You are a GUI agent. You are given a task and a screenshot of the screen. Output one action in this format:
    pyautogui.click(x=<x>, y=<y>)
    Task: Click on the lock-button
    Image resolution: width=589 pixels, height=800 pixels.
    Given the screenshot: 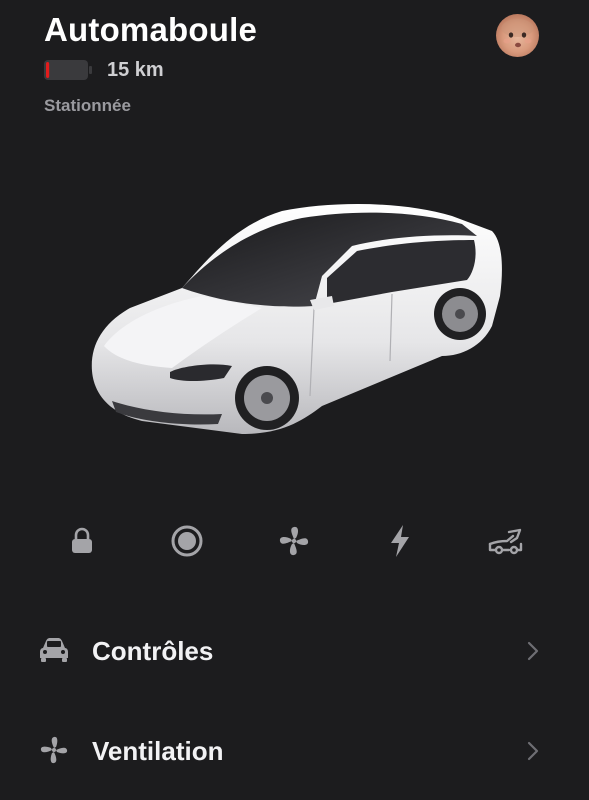 What is the action you would take?
    pyautogui.click(x=82, y=541)
    